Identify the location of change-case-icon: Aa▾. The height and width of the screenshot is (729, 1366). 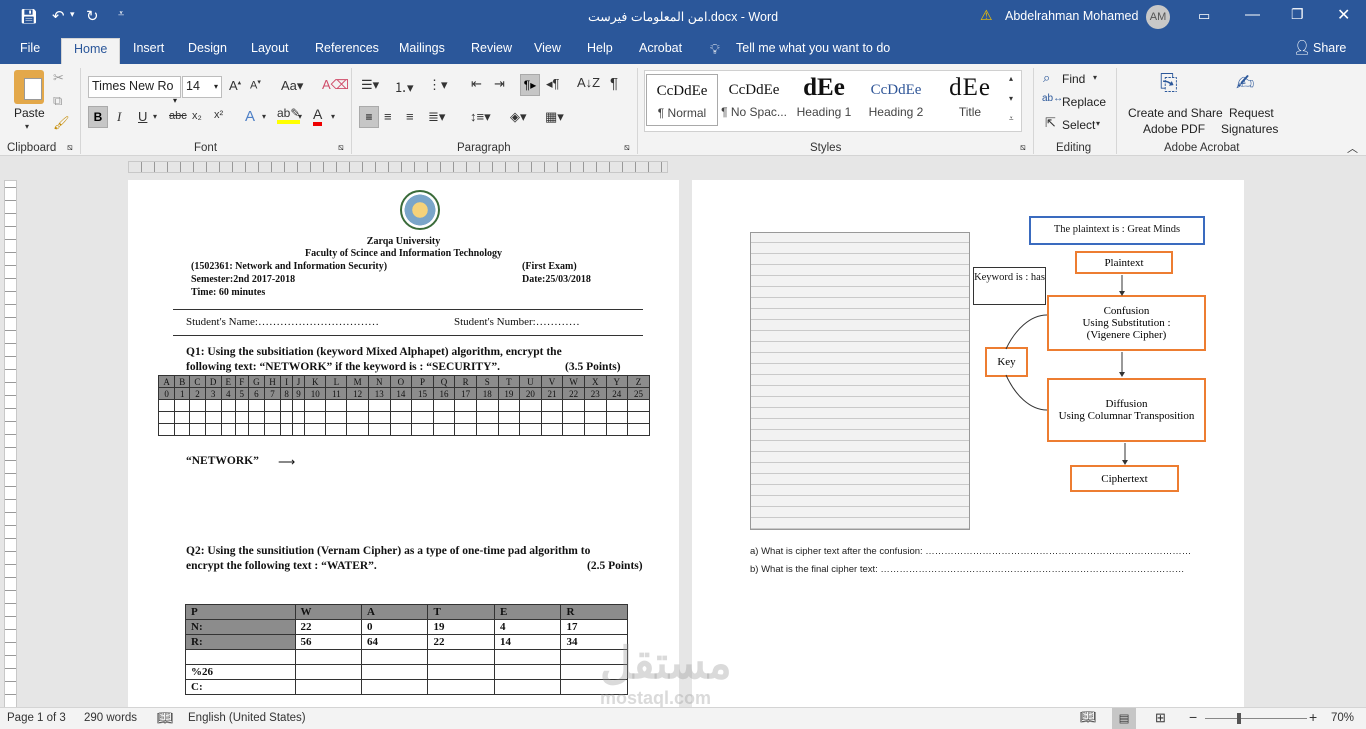
(292, 86).